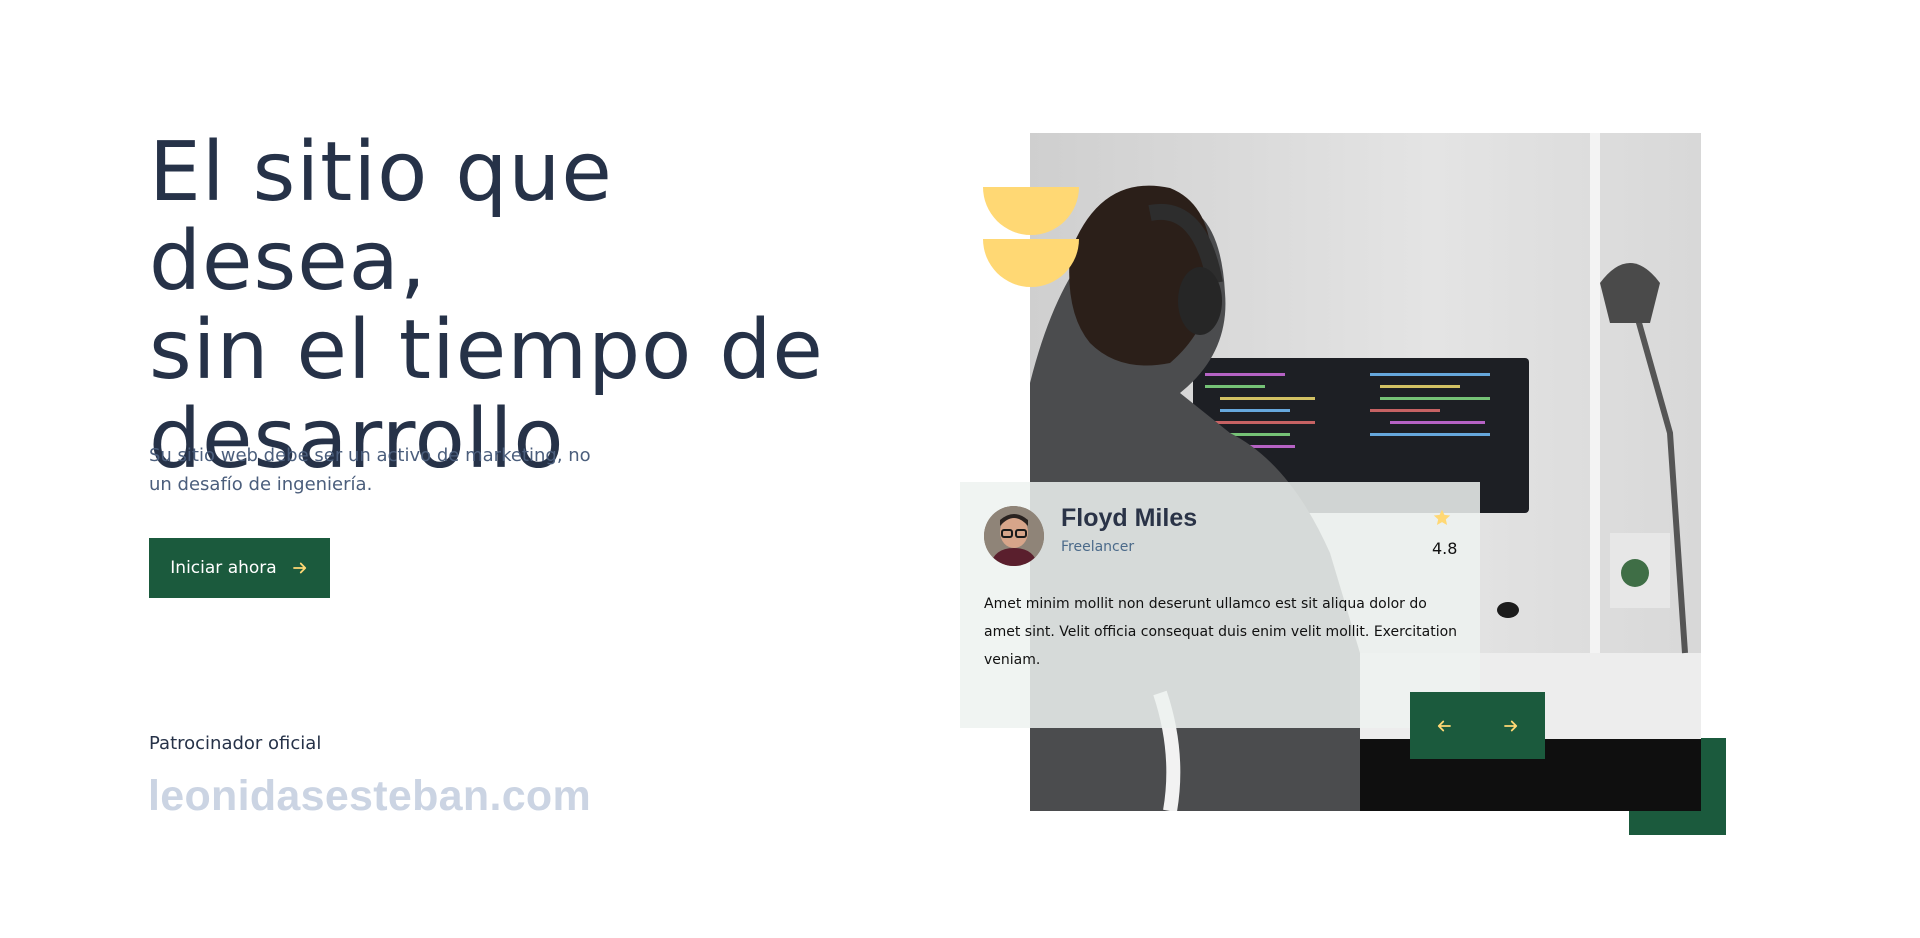  I want to click on sponsor-label: Patrocinador oficial, so click(235, 743).